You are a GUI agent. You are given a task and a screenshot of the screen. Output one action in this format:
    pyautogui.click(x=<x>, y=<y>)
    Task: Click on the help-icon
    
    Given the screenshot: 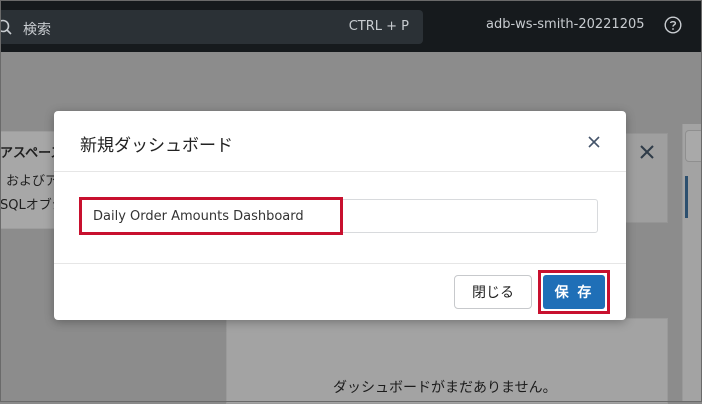 What is the action you would take?
    pyautogui.click(x=673, y=25)
    